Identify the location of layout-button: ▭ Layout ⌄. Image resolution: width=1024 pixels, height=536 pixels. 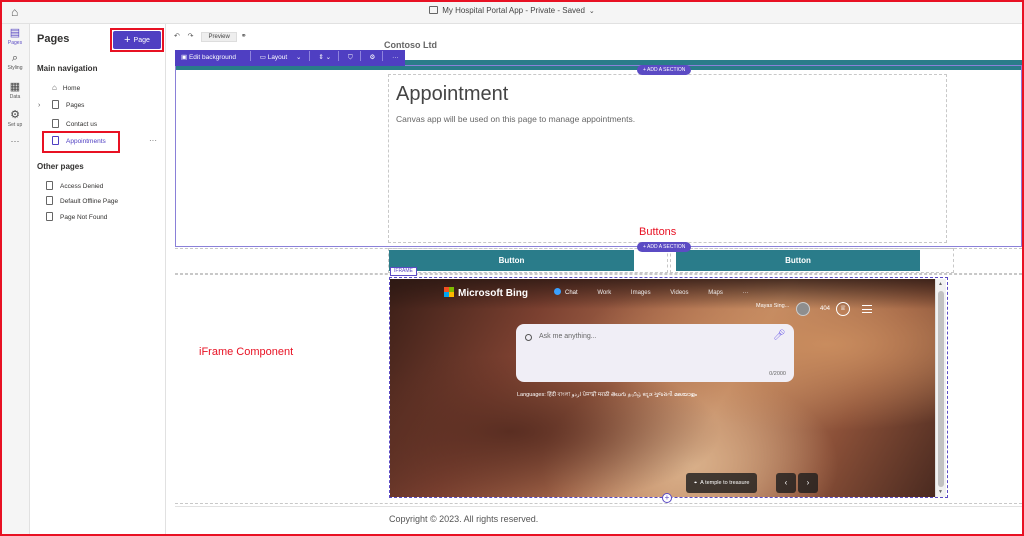
(281, 57).